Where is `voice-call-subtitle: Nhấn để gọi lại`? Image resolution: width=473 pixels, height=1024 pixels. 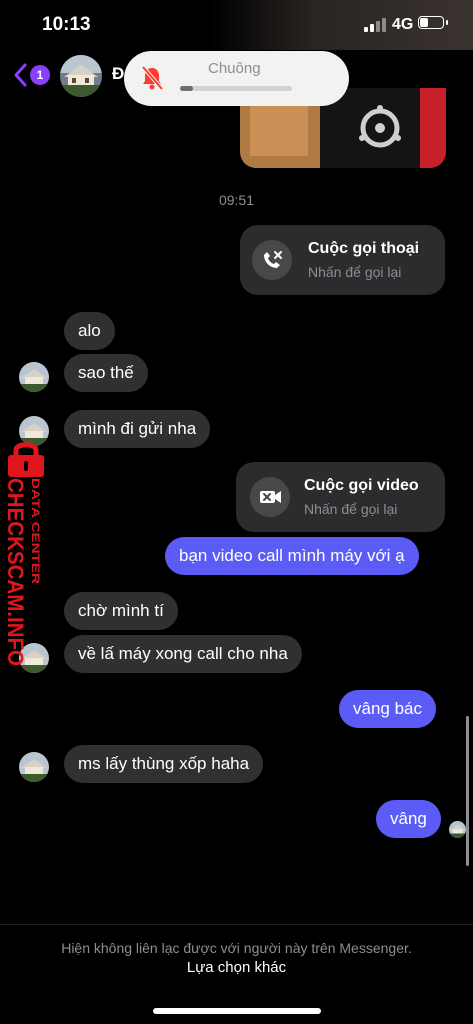 voice-call-subtitle: Nhấn để gọi lại is located at coordinates (355, 272).